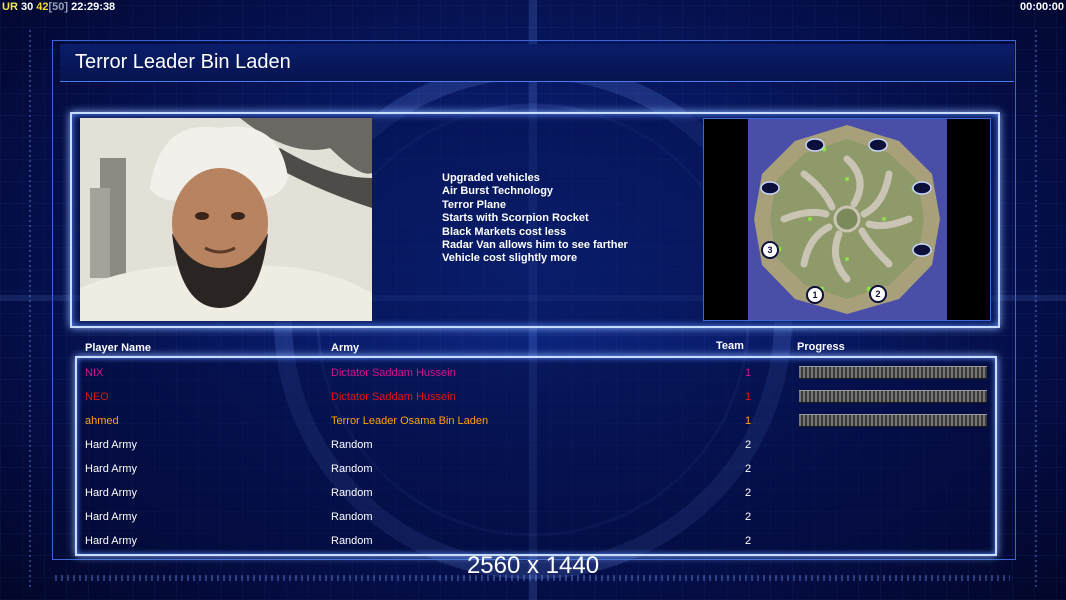  I want to click on player-name: NEO, so click(97, 397).